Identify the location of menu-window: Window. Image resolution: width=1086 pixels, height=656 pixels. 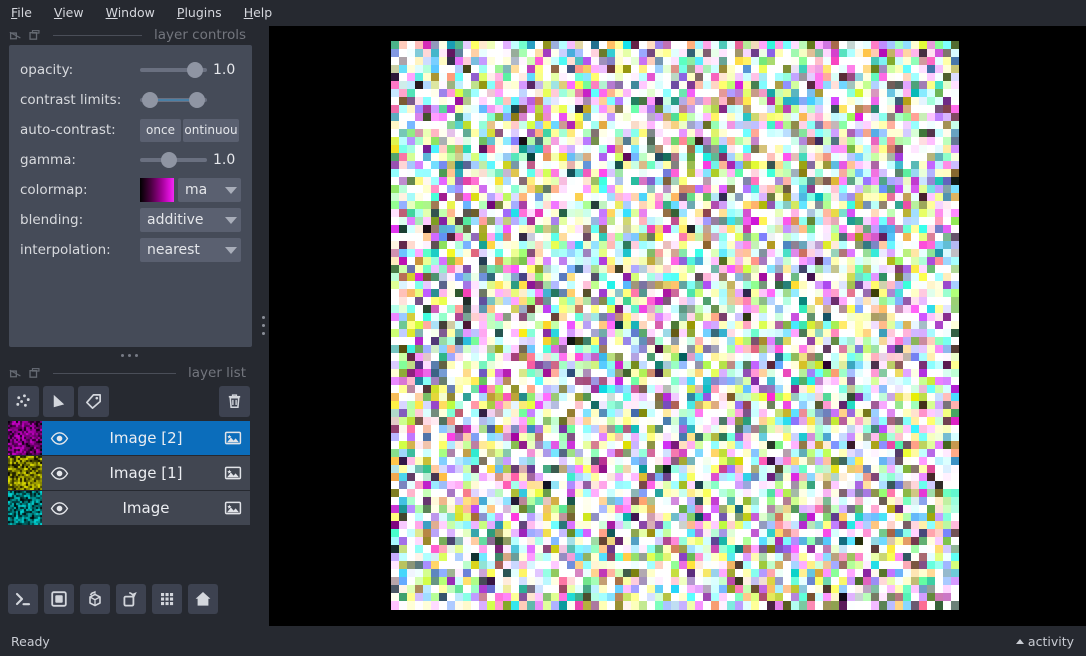
(136, 12).